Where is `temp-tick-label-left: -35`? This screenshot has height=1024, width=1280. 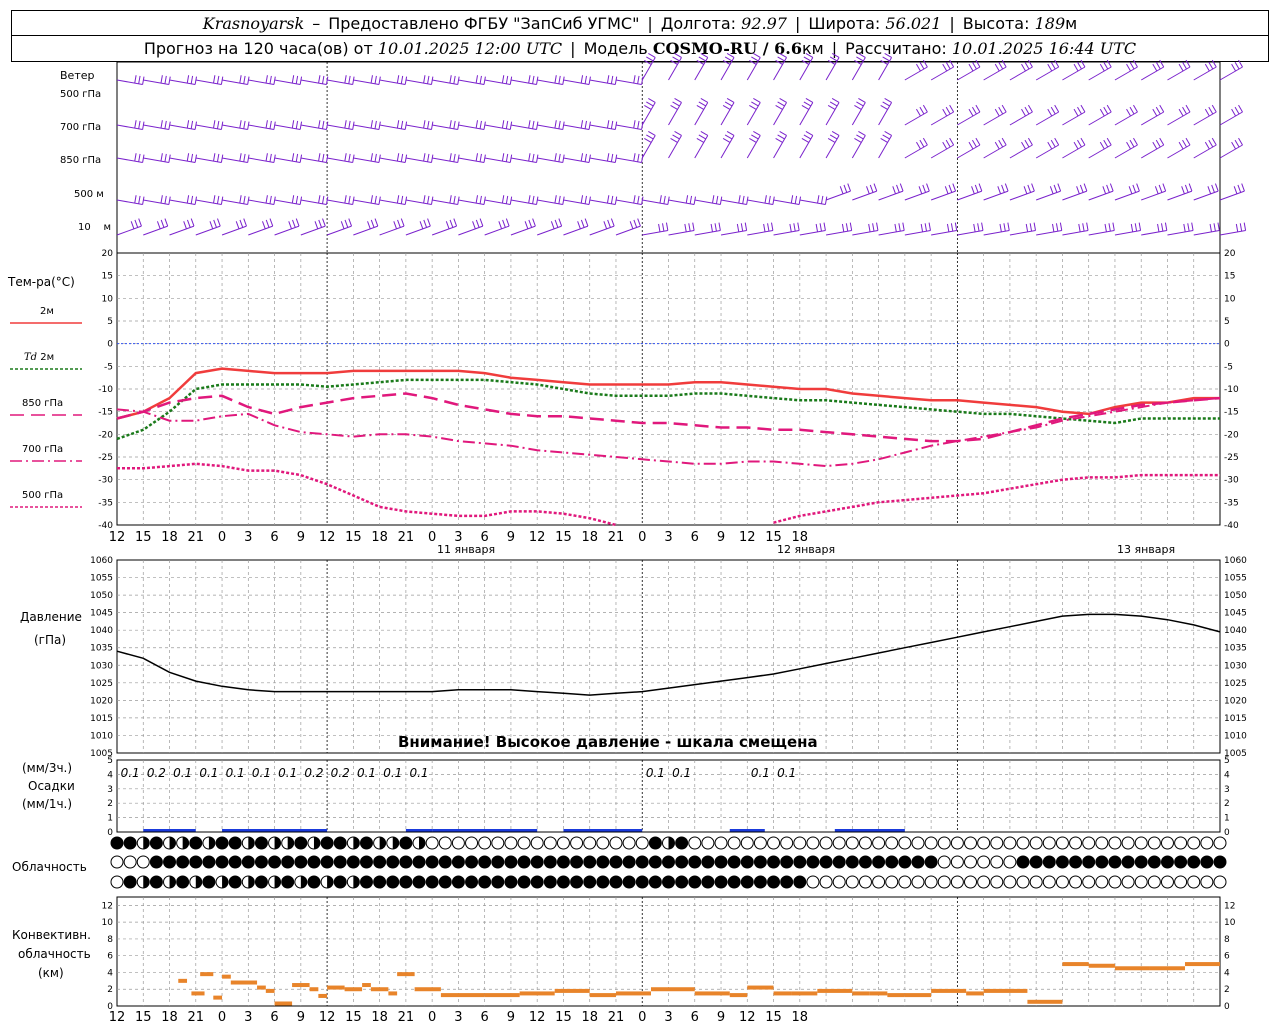 temp-tick-label-left: -35 is located at coordinates (105, 503).